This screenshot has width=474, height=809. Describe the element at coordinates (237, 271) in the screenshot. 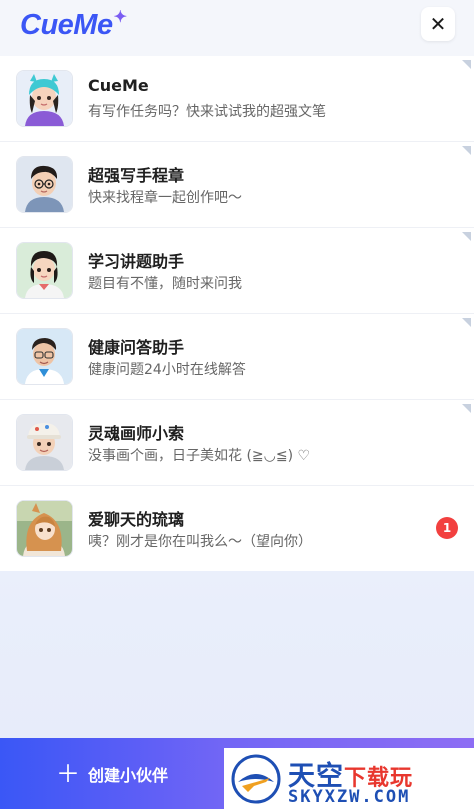

I see `chat-item-study-helper: 学习讲题助手 题目有不懂，随时来问我` at that location.